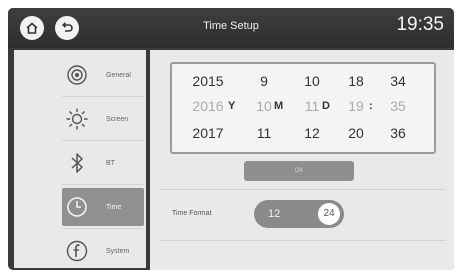 This screenshot has width=459, height=274. What do you see at coordinates (114, 207) in the screenshot?
I see `sidebar-item-label: Time` at bounding box center [114, 207].